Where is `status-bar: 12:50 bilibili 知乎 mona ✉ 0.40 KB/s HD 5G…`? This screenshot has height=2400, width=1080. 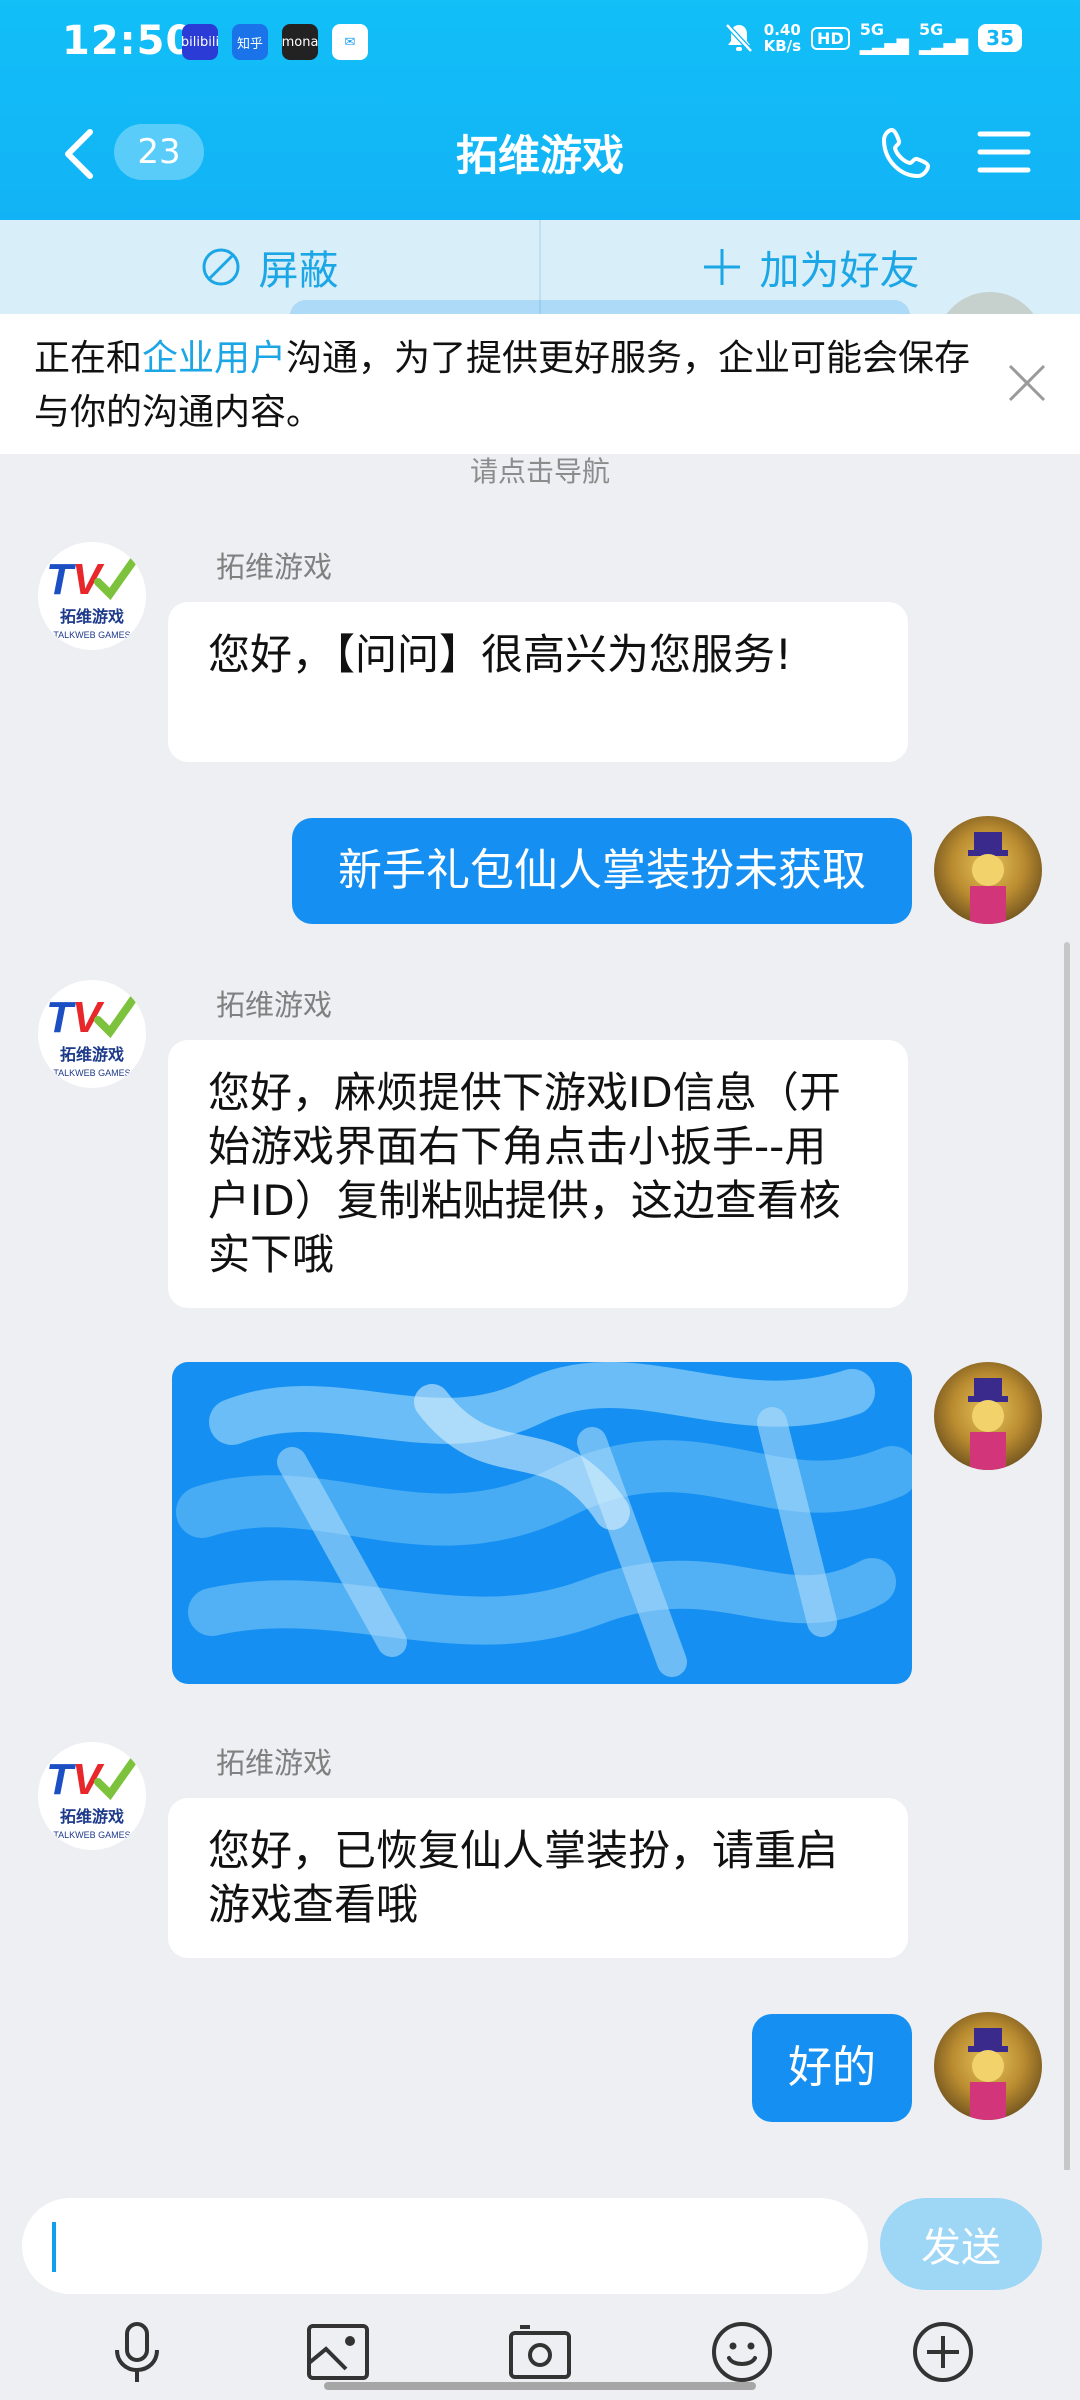
status-bar: 12:50 bilibili 知乎 mona ✉ 0.40 KB/s HD 5G… is located at coordinates (540, 42).